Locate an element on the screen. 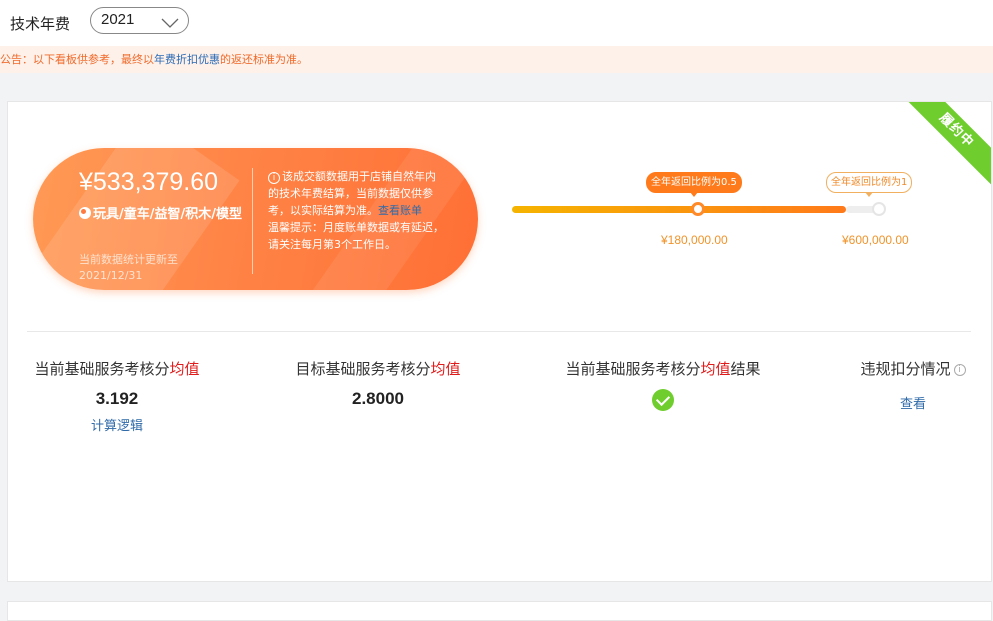 The image size is (993, 621). calc-logic-link: 计算逻辑 is located at coordinates (117, 424).